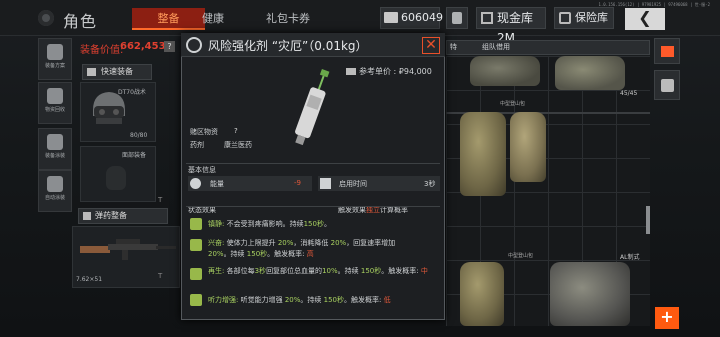 The image size is (720, 337). What do you see at coordinates (55, 52) in the screenshot?
I see `plan-icon` at bounding box center [55, 52].